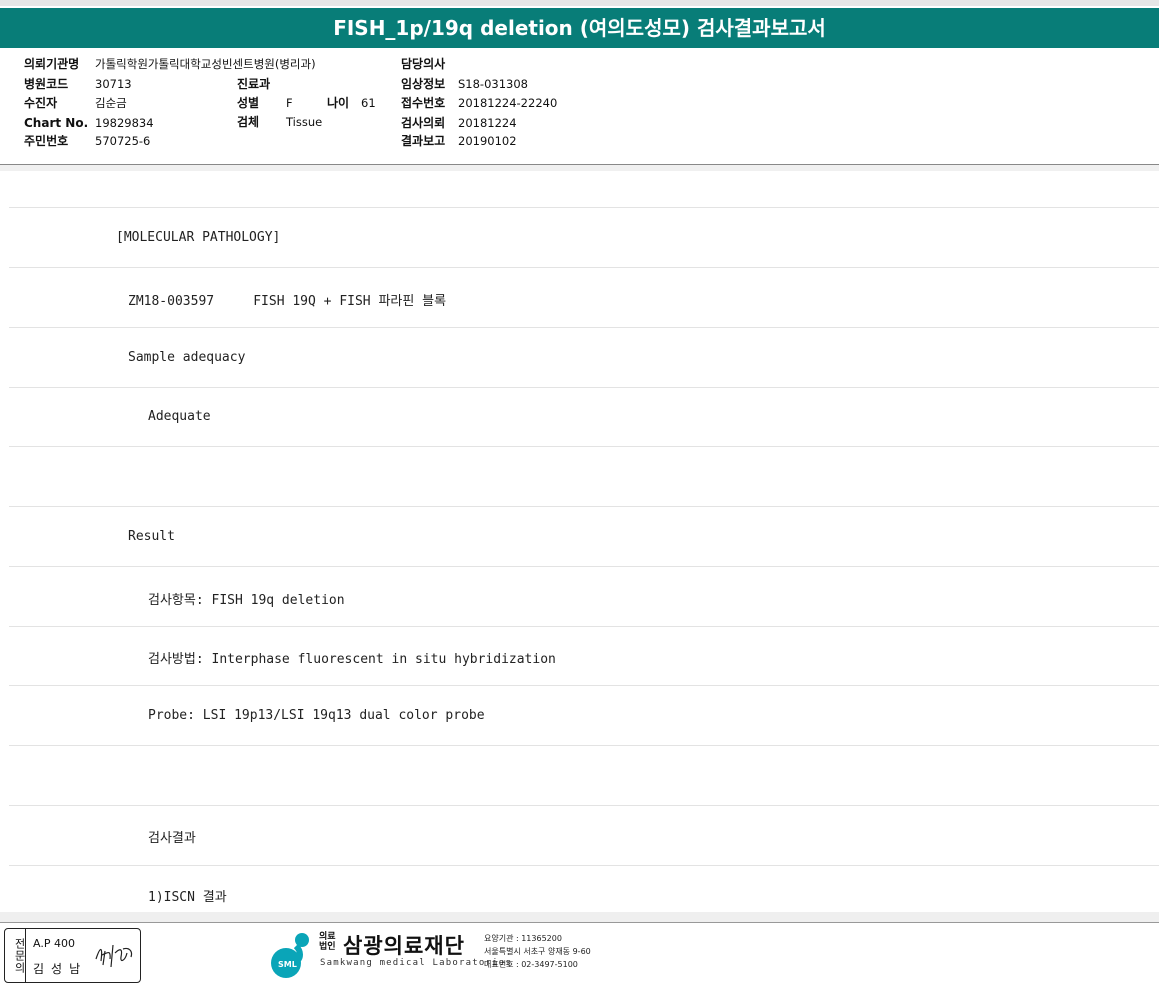 The height and width of the screenshot is (993, 1159). I want to click on org-info-address: 서울특별시 서초구 양재동 9-60, so click(537, 951).